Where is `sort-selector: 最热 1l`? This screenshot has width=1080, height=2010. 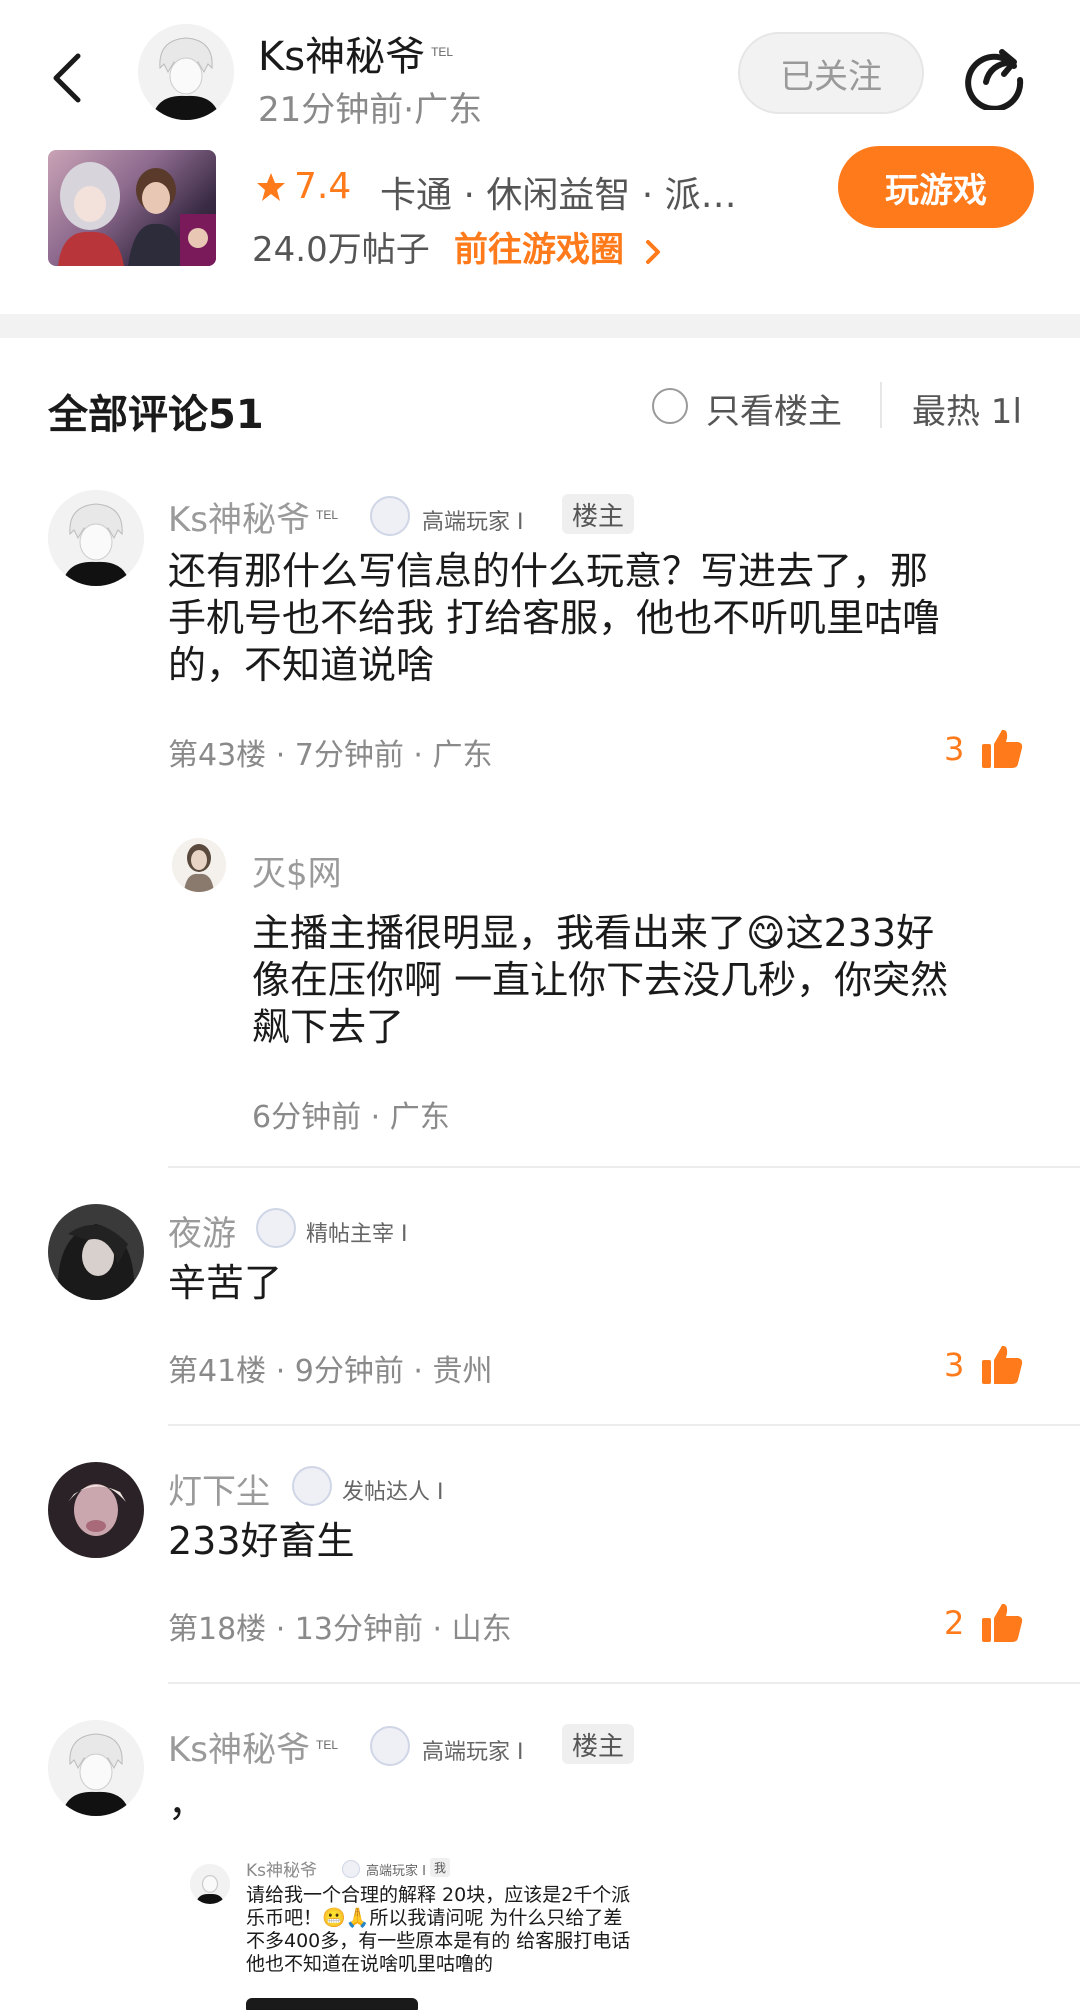 sort-selector: 最热 1l is located at coordinates (967, 408).